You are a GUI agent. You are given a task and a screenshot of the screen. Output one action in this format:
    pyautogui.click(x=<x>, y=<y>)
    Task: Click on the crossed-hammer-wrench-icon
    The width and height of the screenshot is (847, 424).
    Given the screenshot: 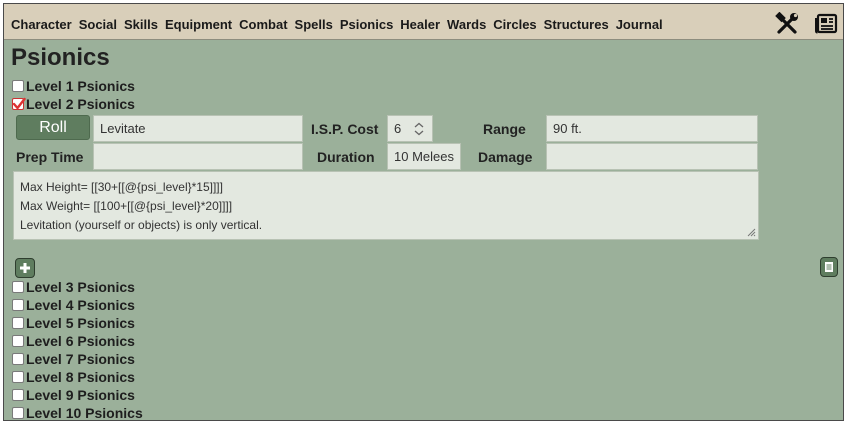 What is the action you would take?
    pyautogui.click(x=787, y=23)
    